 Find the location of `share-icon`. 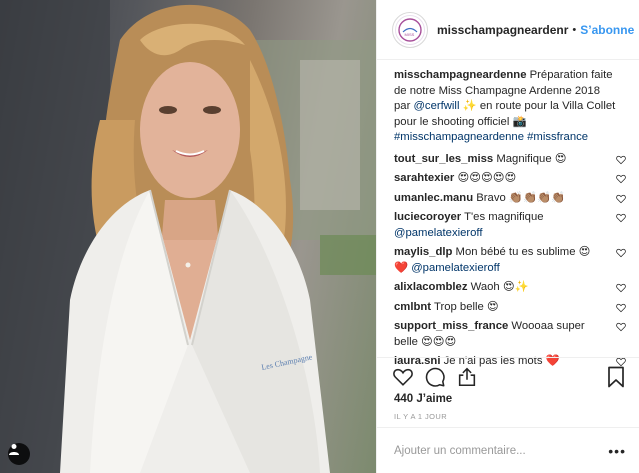

share-icon is located at coordinates (467, 377).